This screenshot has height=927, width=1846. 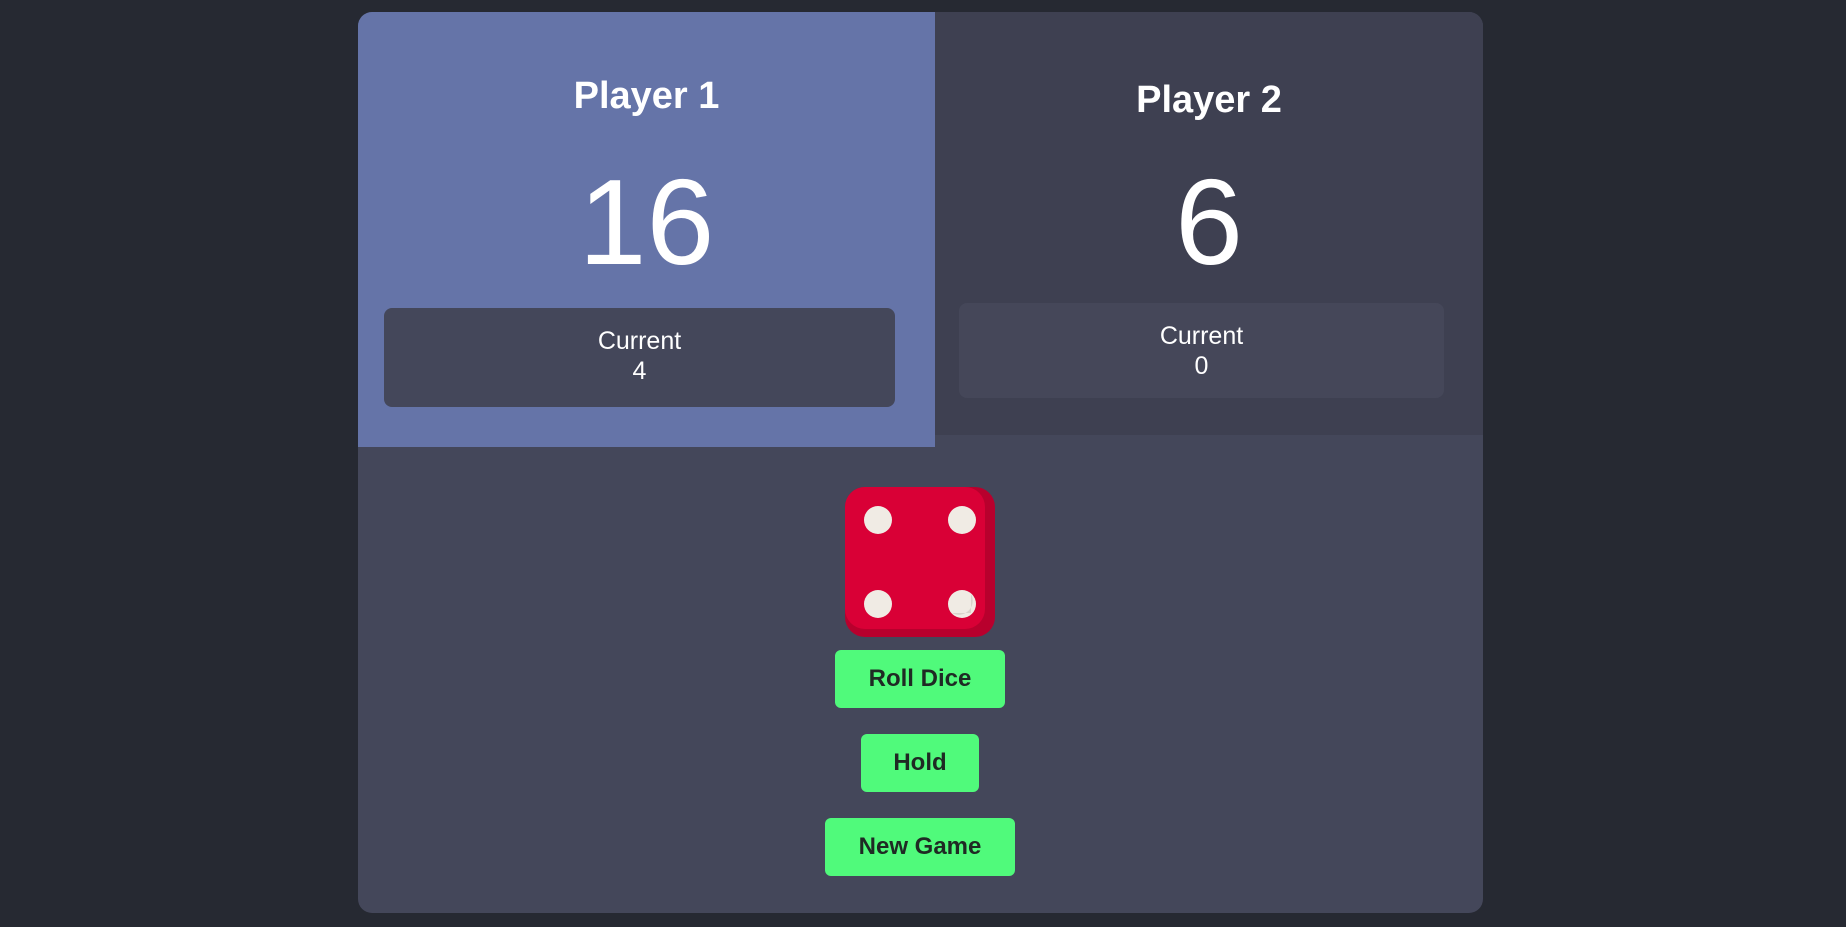 What do you see at coordinates (639, 371) in the screenshot?
I see `player-1-current-value: 4` at bounding box center [639, 371].